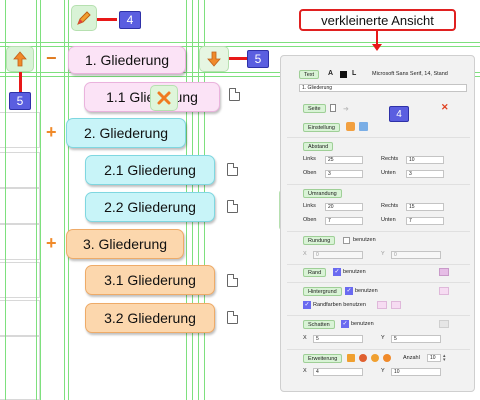  Describe the element at coordinates (337, 272) in the screenshot. I see `rand-checkbox: ✓` at that location.